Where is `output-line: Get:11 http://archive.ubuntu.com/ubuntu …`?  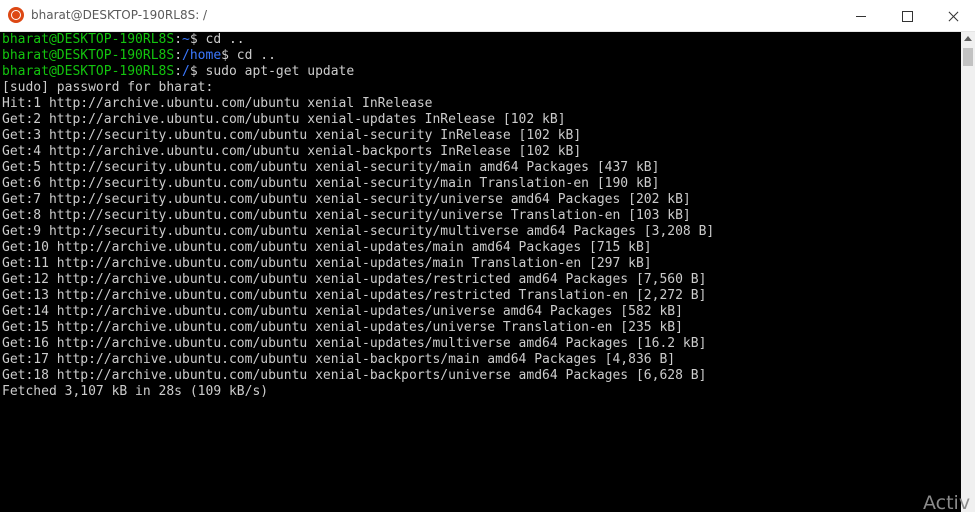 output-line: Get:11 http://archive.ubuntu.com/ubuntu … is located at coordinates (327, 263).